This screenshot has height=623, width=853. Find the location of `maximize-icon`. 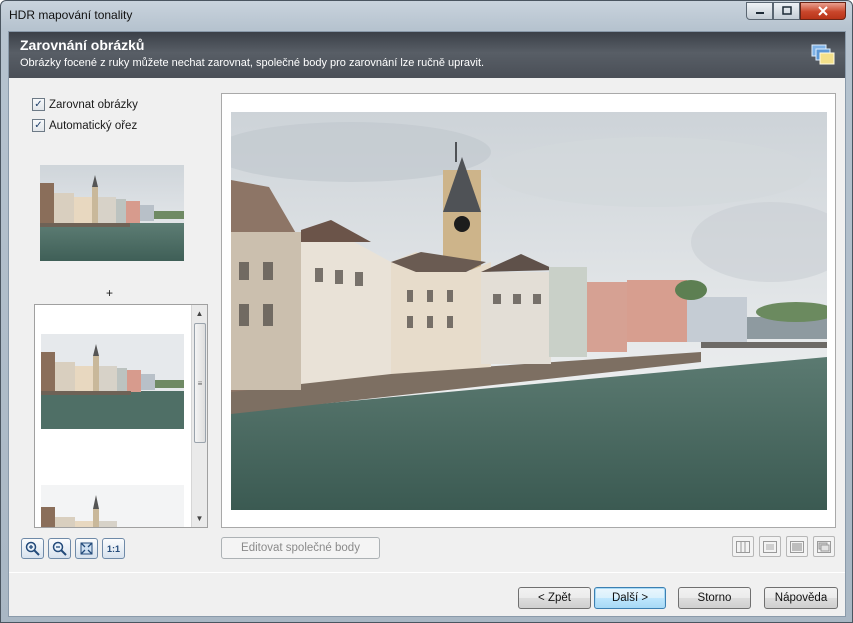

maximize-icon is located at coordinates (786, 10).